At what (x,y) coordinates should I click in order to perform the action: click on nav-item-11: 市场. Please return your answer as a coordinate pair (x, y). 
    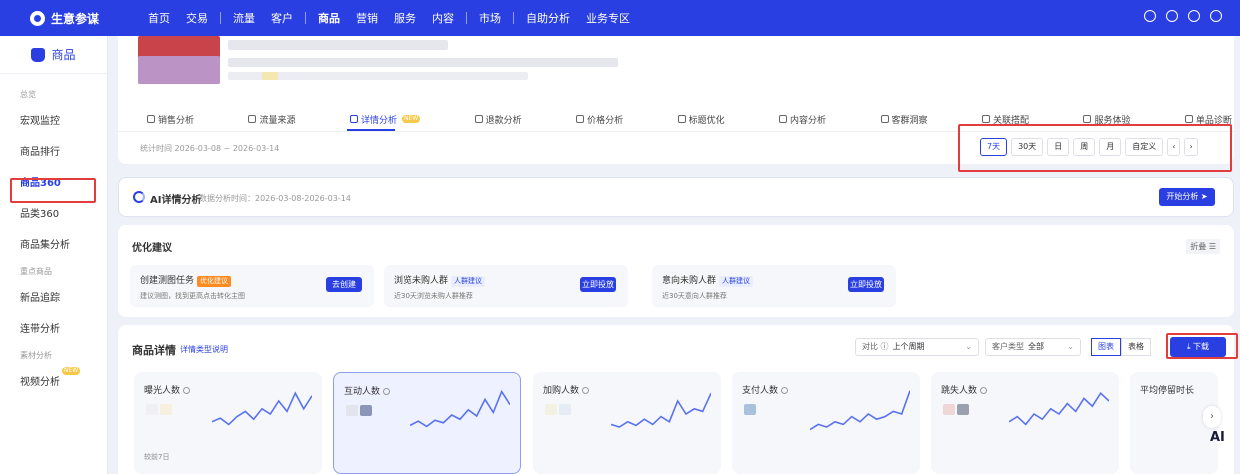
    Looking at the image, I should click on (490, 18).